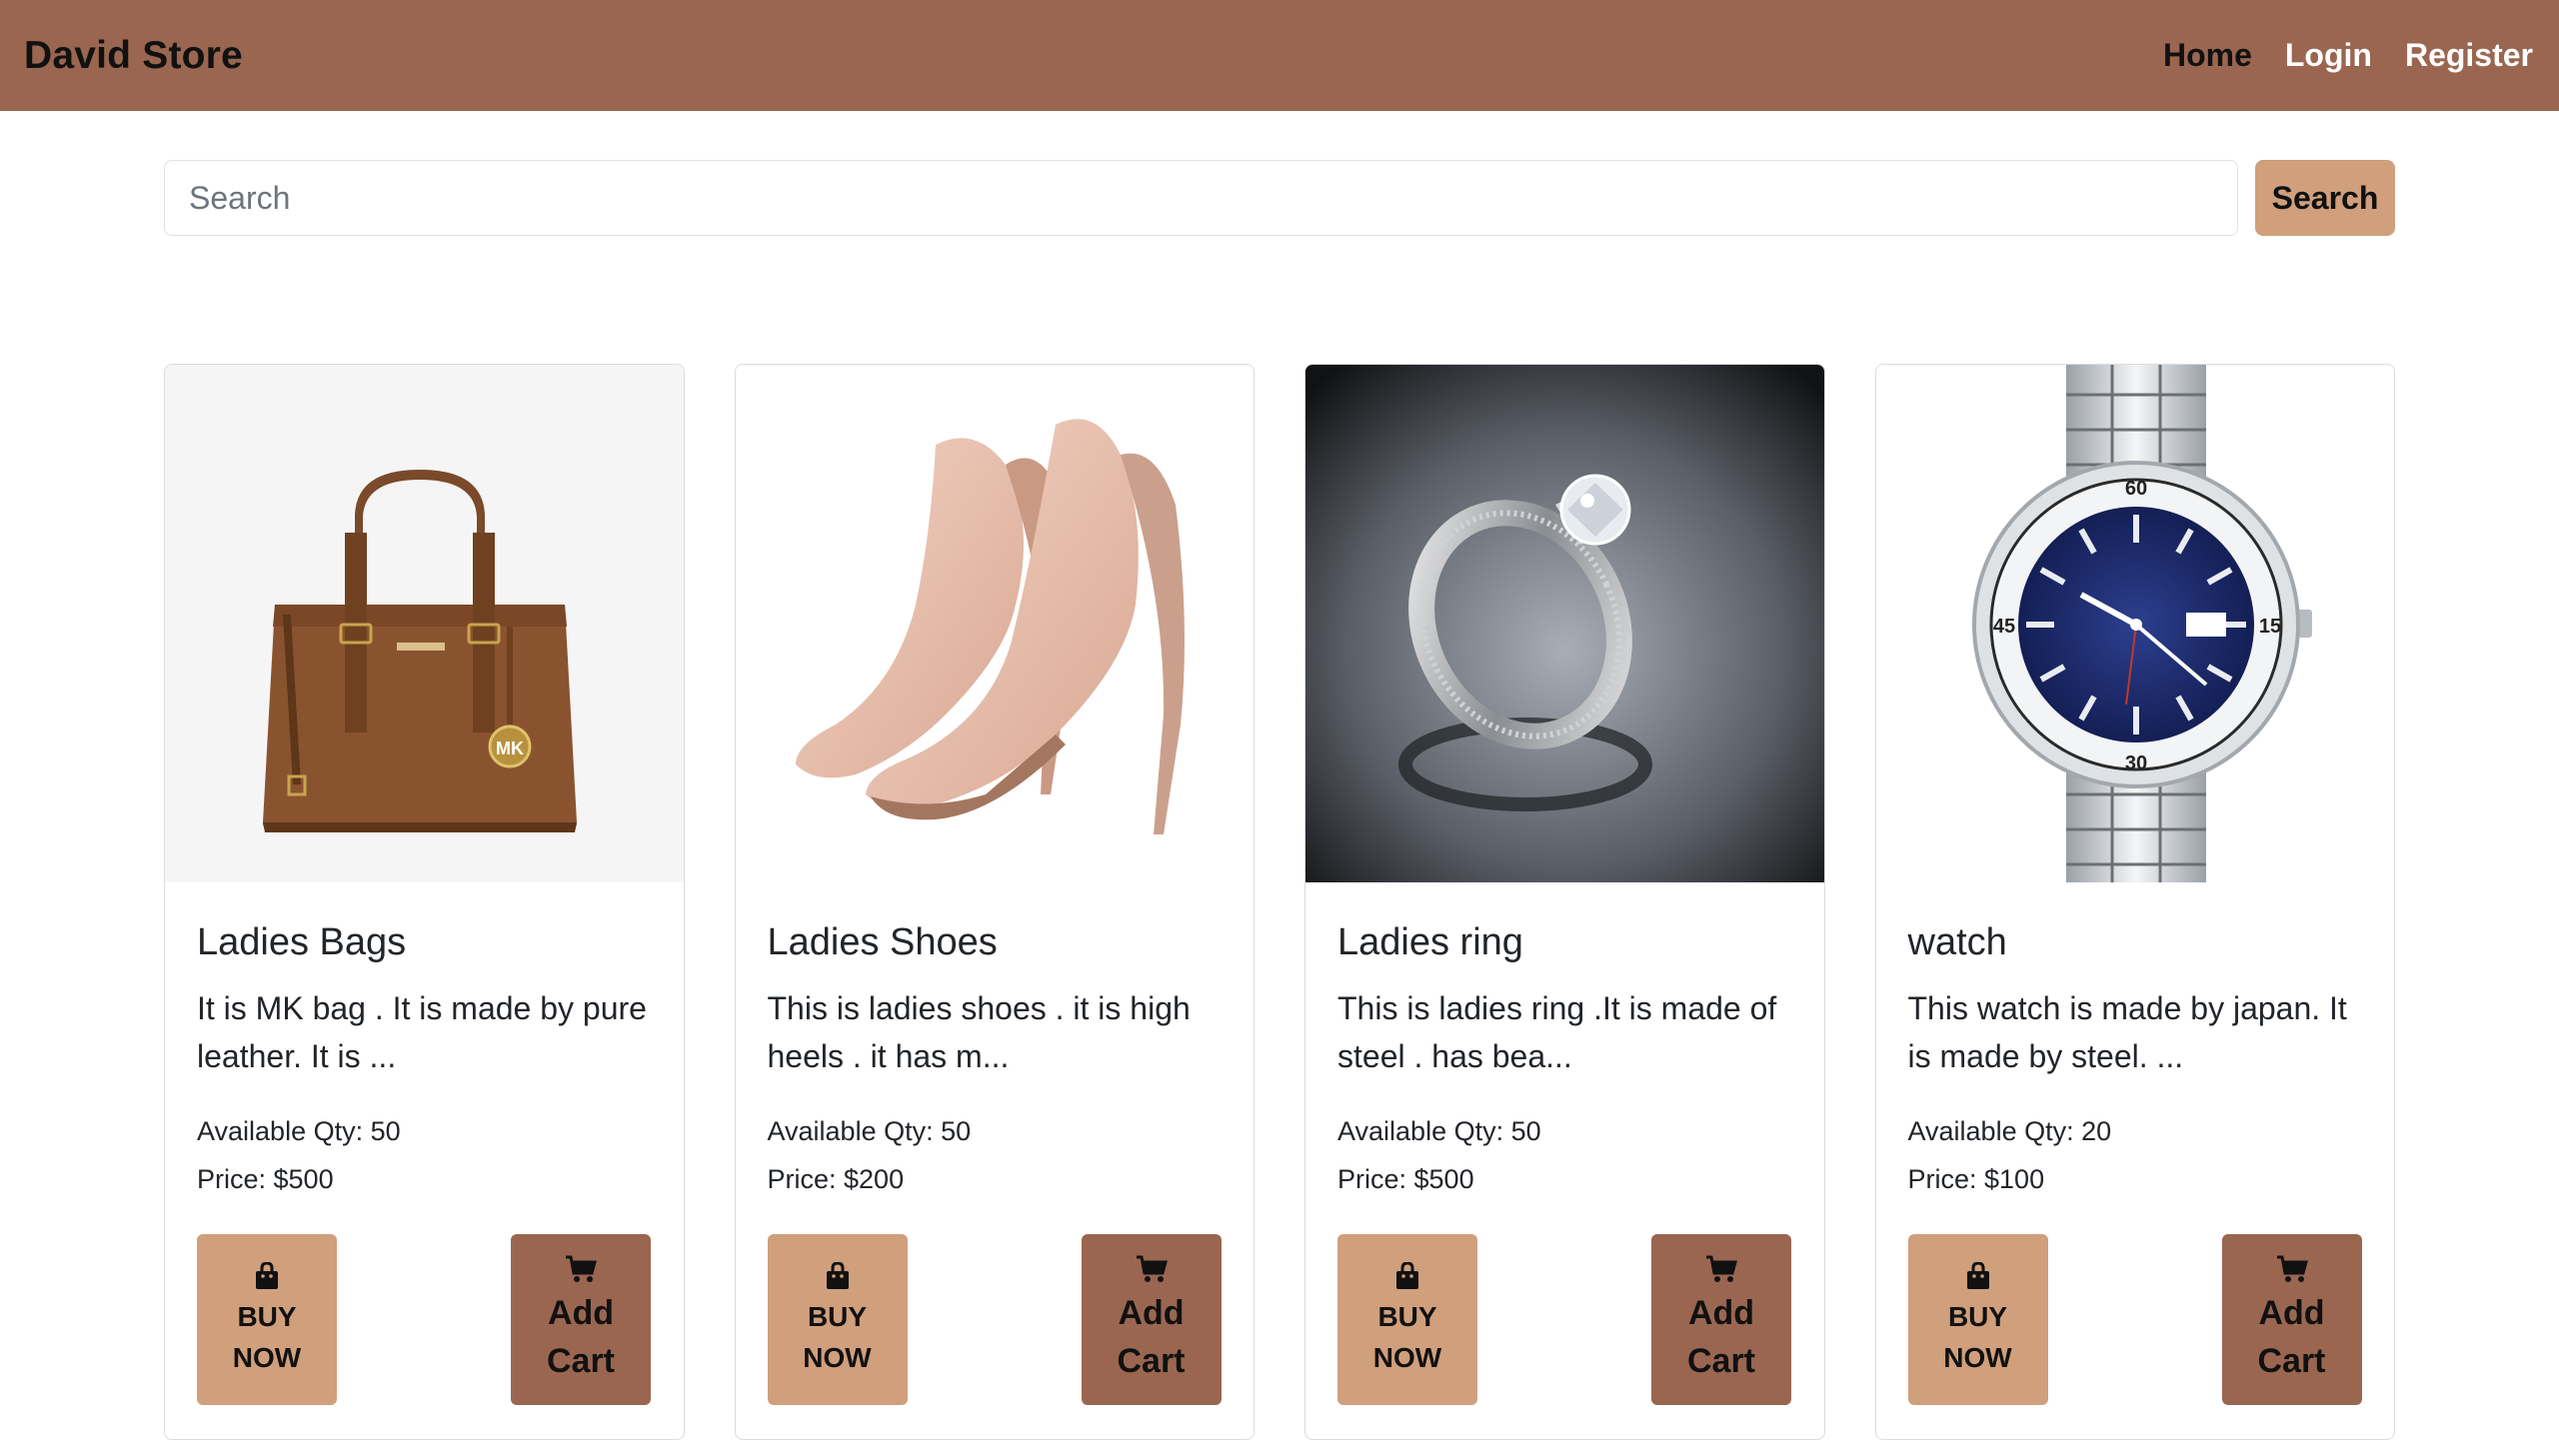 Image resolution: width=2559 pixels, height=1456 pixels. What do you see at coordinates (994, 623) in the screenshot?
I see `high-heels-image` at bounding box center [994, 623].